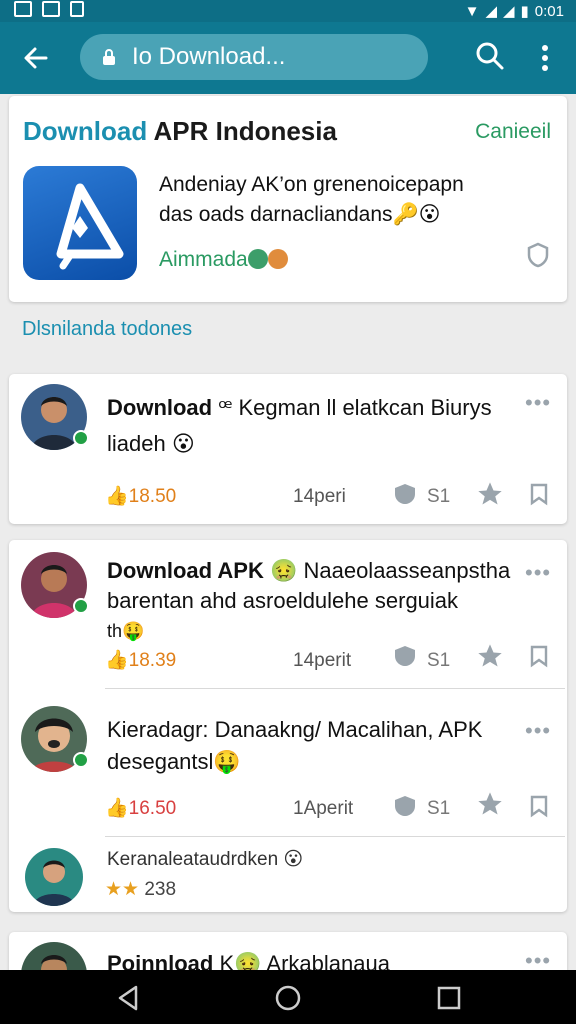 This screenshot has width=576, height=1024. Describe the element at coordinates (122, 889) in the screenshot. I see `stars-icon: ★★` at that location.